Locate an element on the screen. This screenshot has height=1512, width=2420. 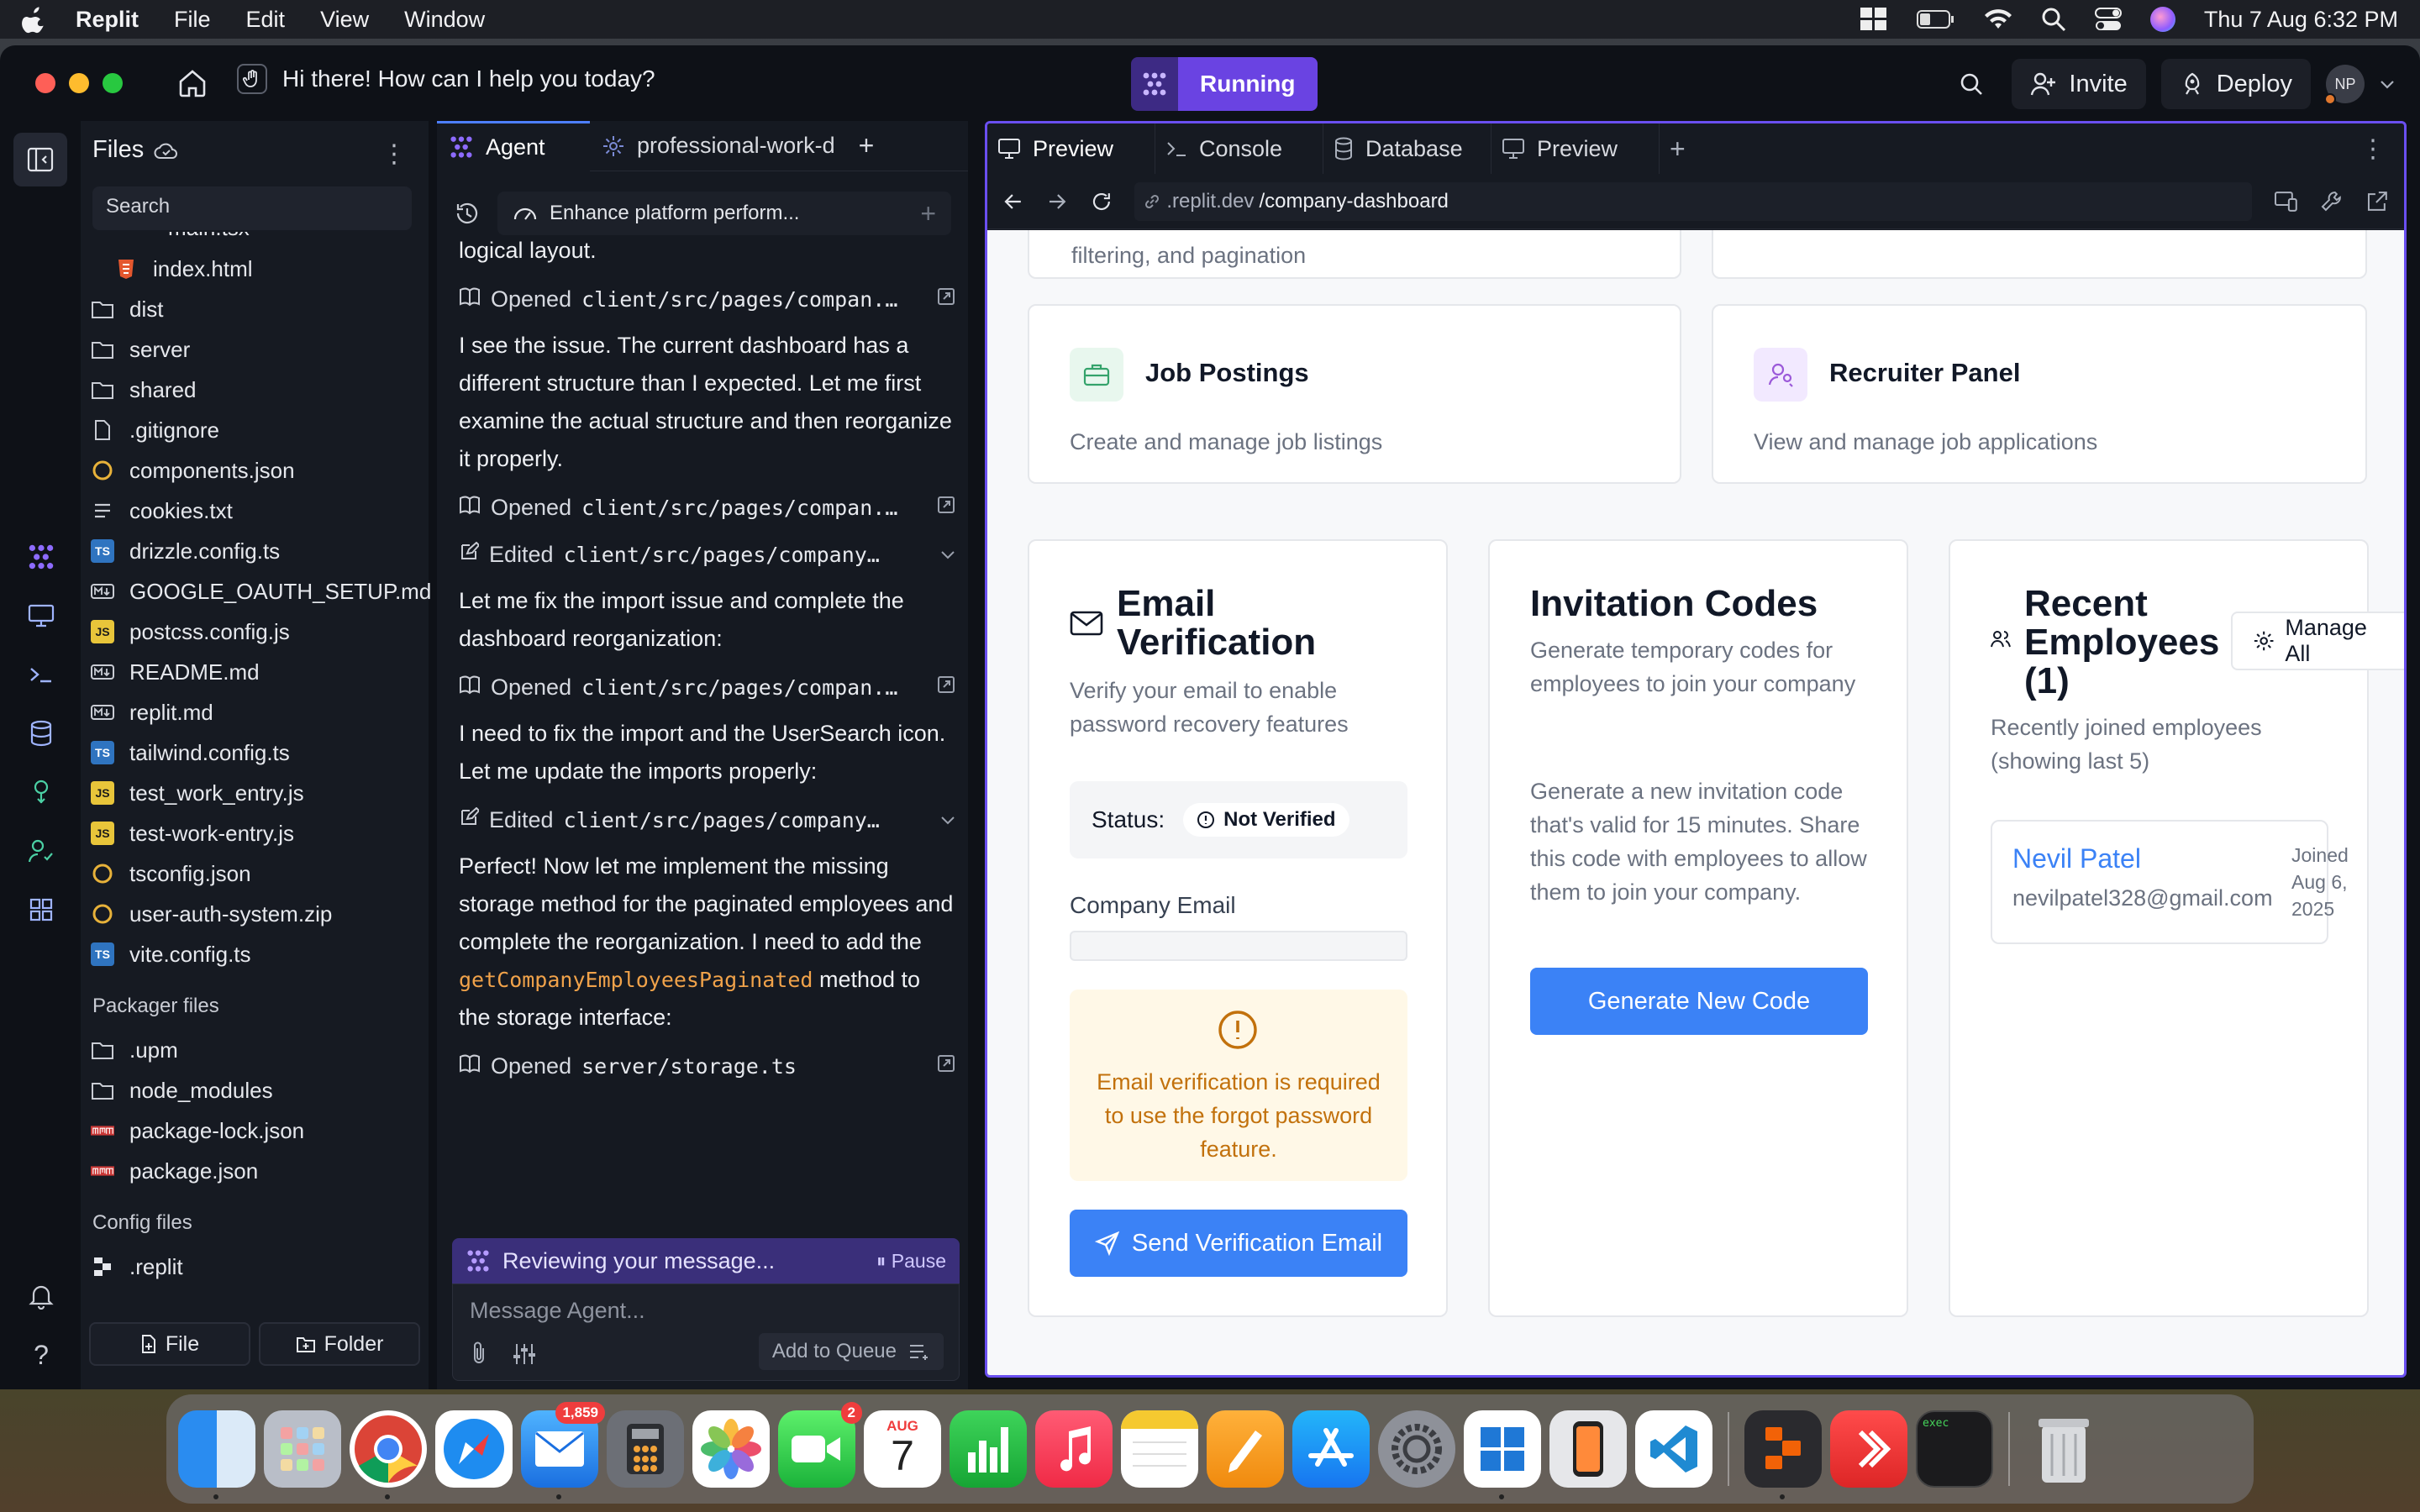
send-verification-button: Send Verification Email is located at coordinates (1238, 1243).